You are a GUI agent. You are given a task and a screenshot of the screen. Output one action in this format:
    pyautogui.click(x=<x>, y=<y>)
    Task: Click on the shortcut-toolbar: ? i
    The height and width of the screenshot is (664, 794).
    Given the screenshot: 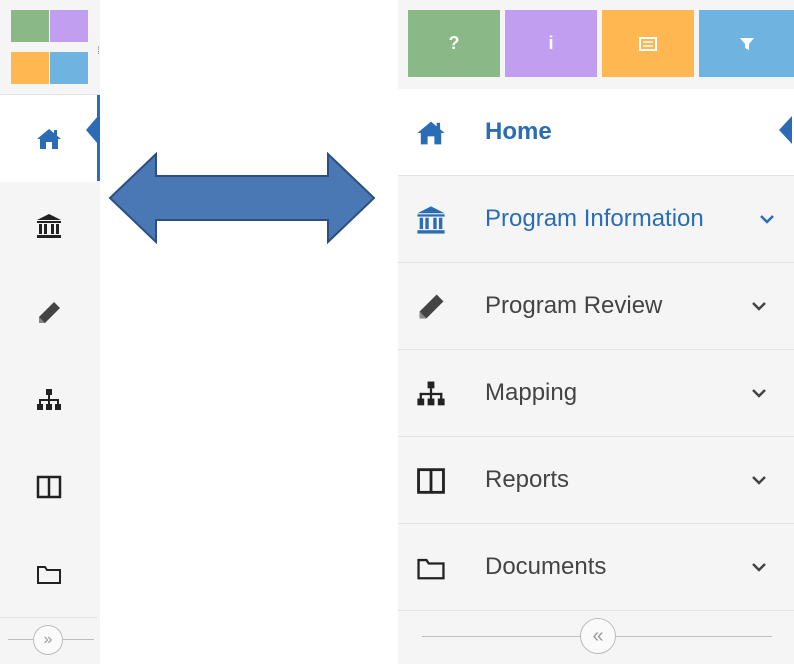 What is the action you would take?
    pyautogui.click(x=596, y=44)
    